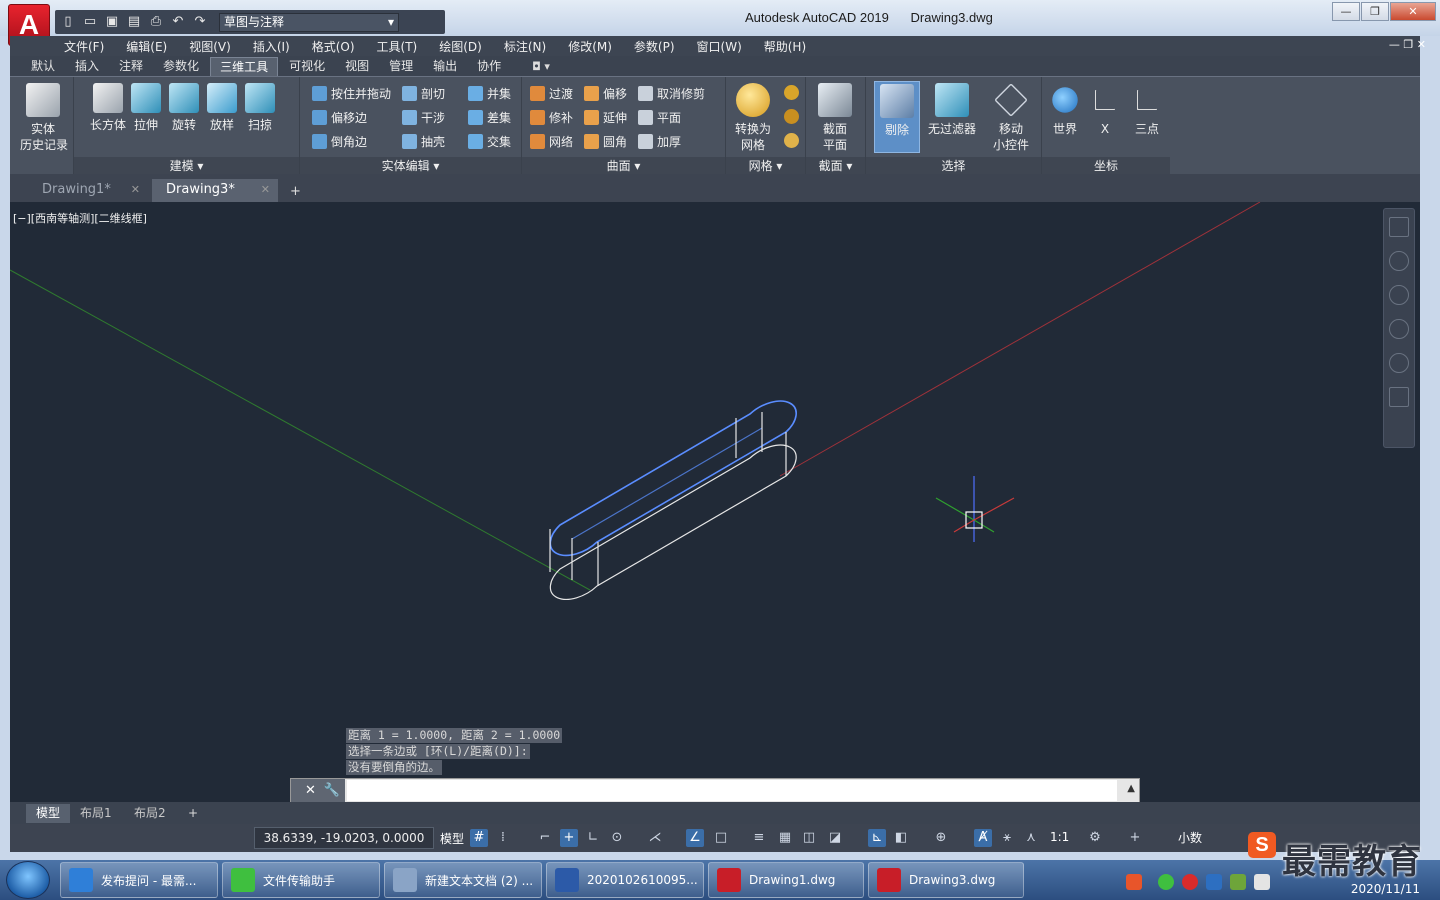  What do you see at coordinates (339, 117) in the screenshot?
I see `solid-edit-tool: 偏移边` at bounding box center [339, 117].